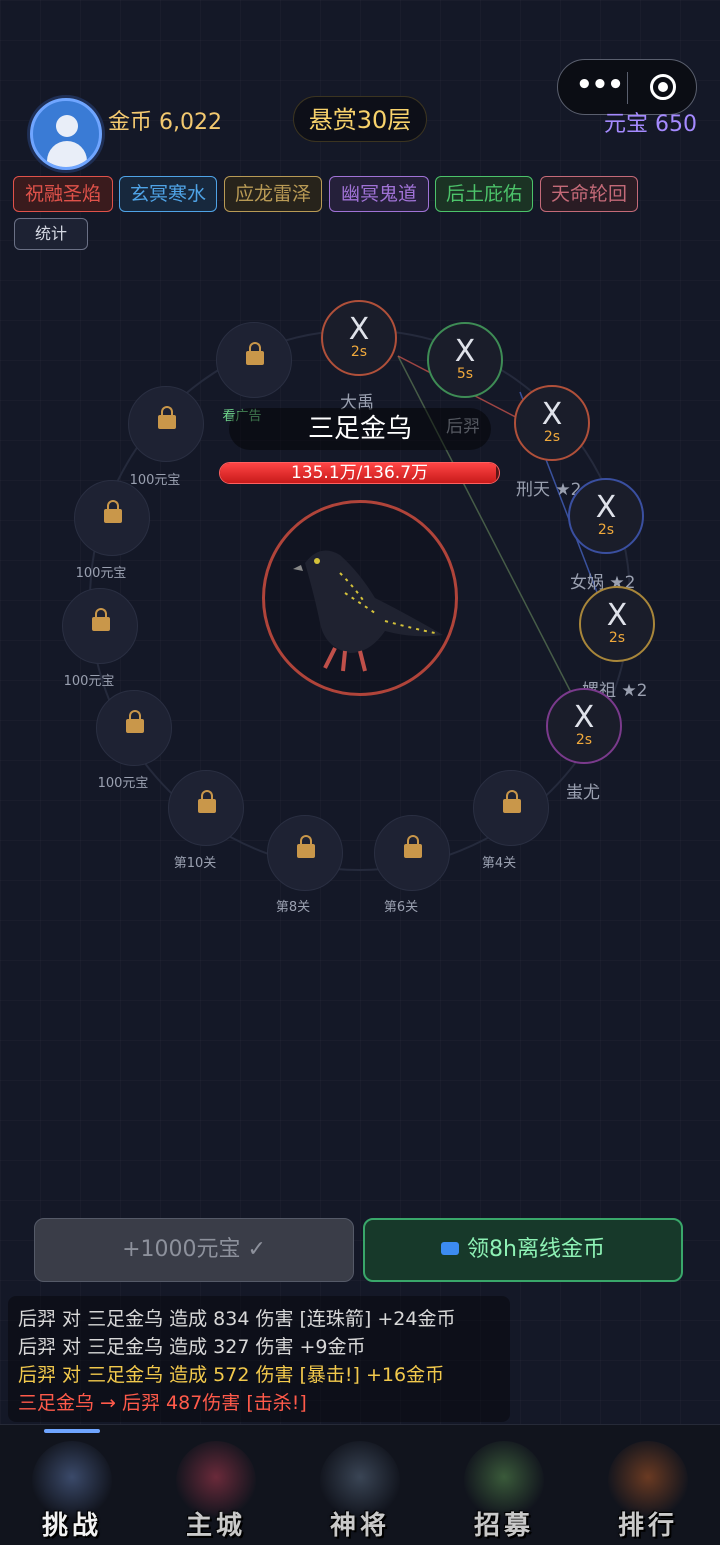 This screenshot has width=720, height=1545. I want to click on boss-portrait, so click(360, 598).